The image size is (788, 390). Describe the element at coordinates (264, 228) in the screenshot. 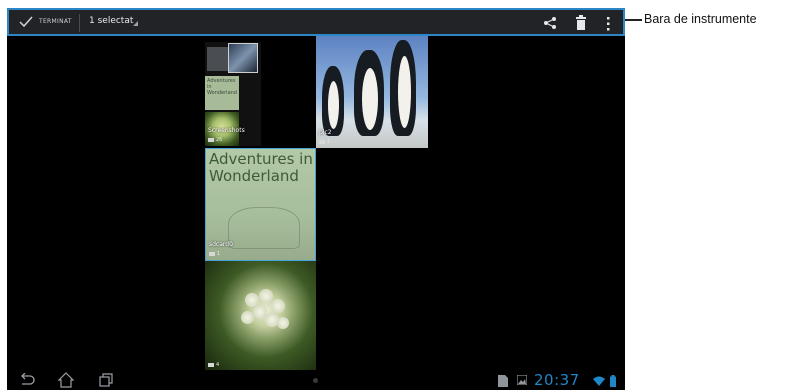

I see `cover-illustration` at that location.